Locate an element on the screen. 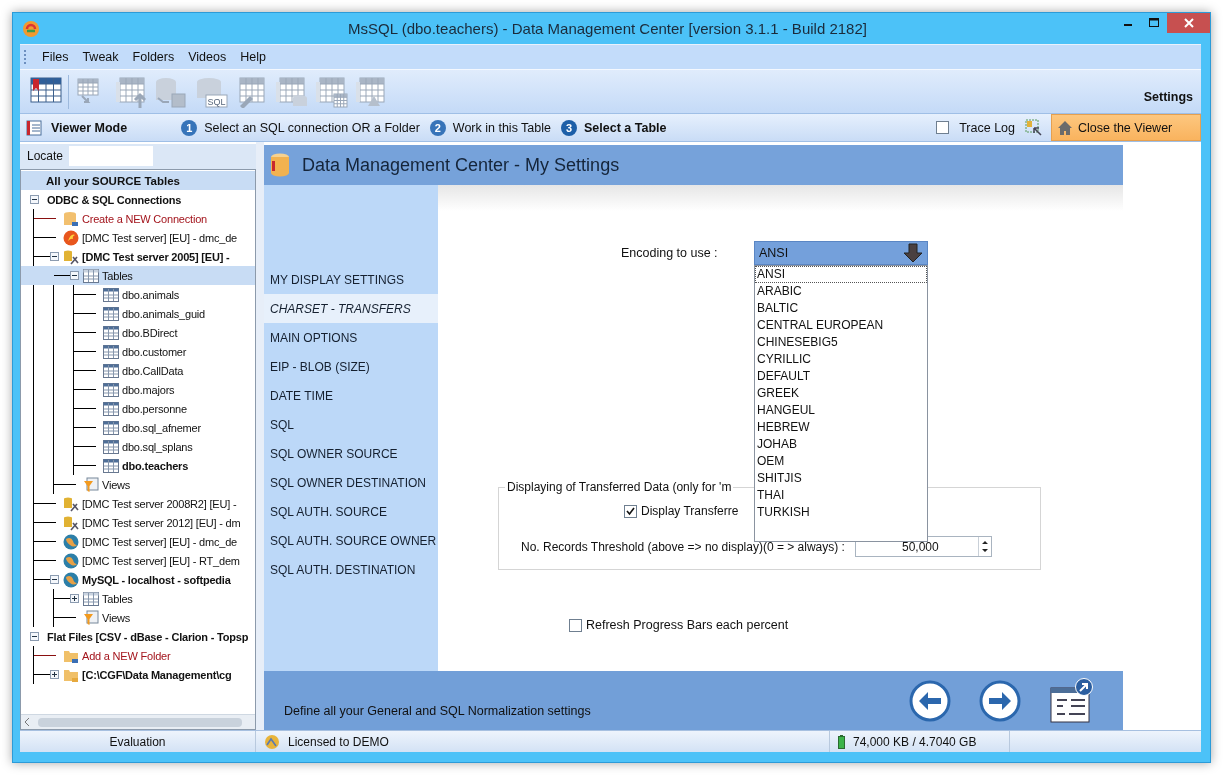  horizontal-scrollbar is located at coordinates (138, 721).